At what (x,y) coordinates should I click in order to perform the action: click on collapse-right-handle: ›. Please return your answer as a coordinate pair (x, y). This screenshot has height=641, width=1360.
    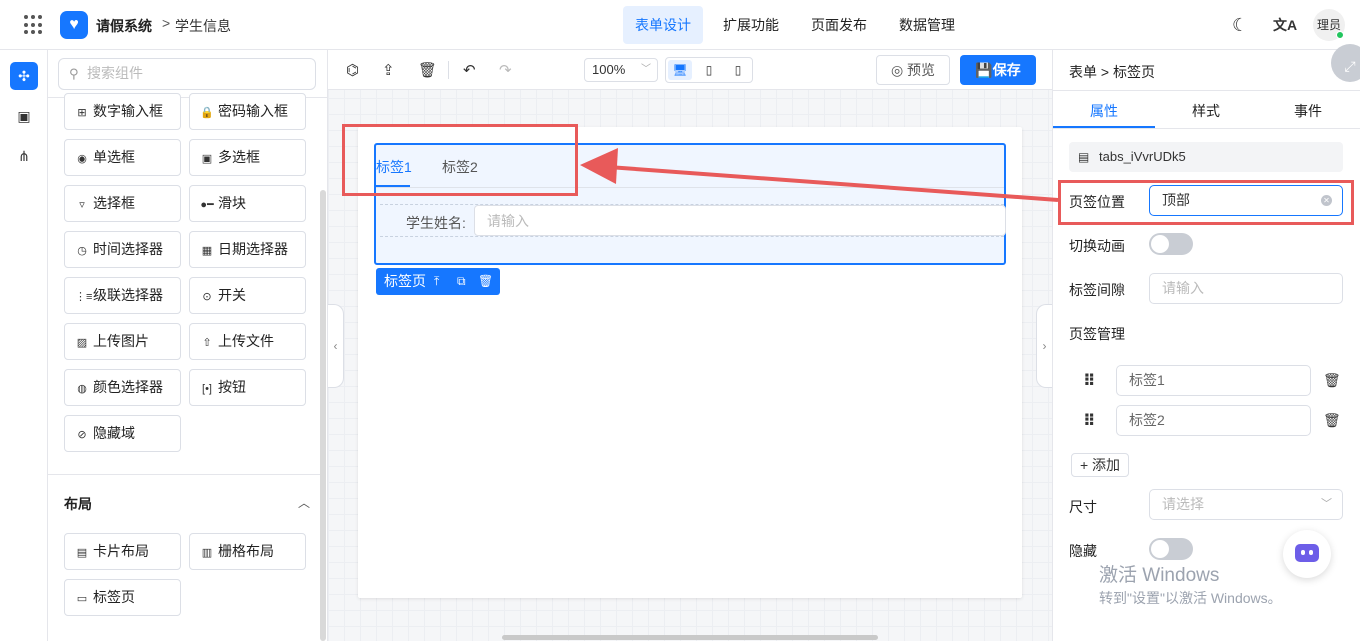
    Looking at the image, I should click on (1044, 346).